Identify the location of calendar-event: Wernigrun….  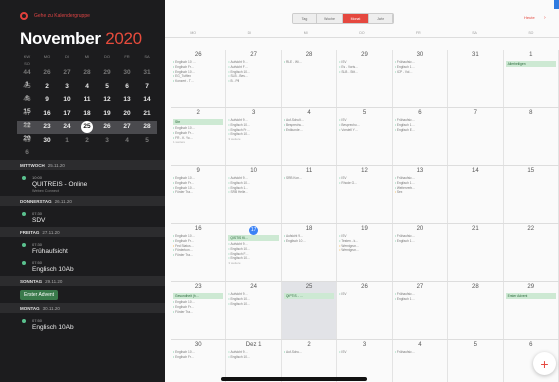
(364, 250).